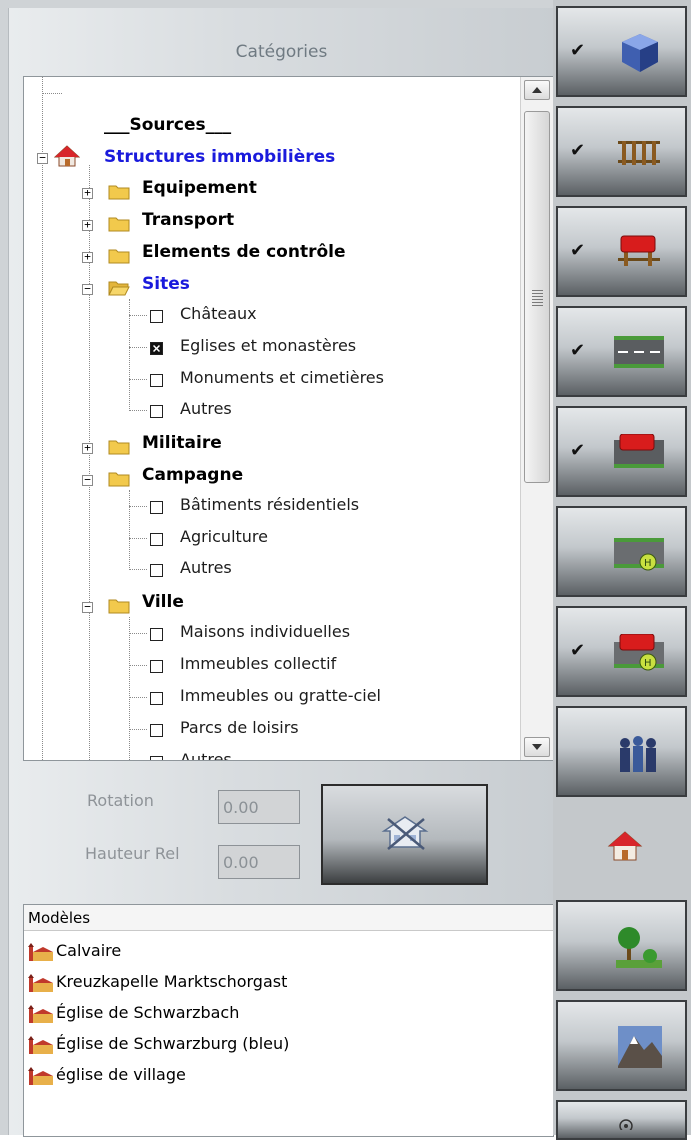 This screenshot has width=691, height=1140. I want to click on arrow-up-icon, so click(537, 90).